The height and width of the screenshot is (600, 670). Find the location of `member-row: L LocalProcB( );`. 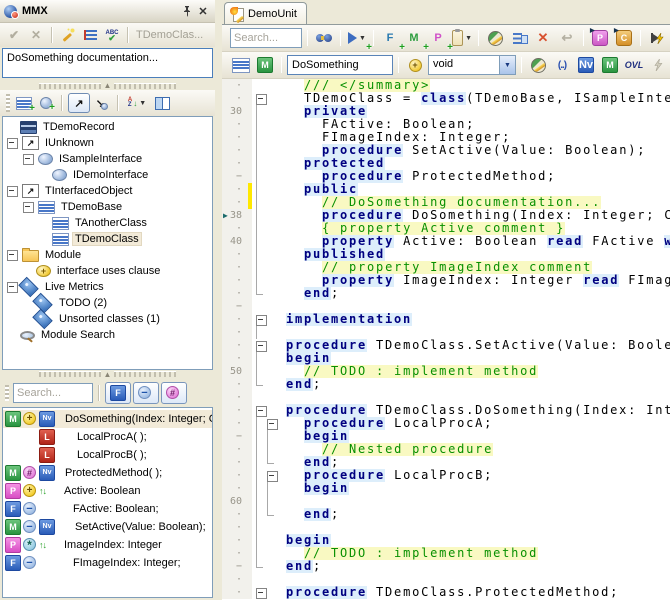

member-row: L LocalProcB( ); is located at coordinates (107, 455).